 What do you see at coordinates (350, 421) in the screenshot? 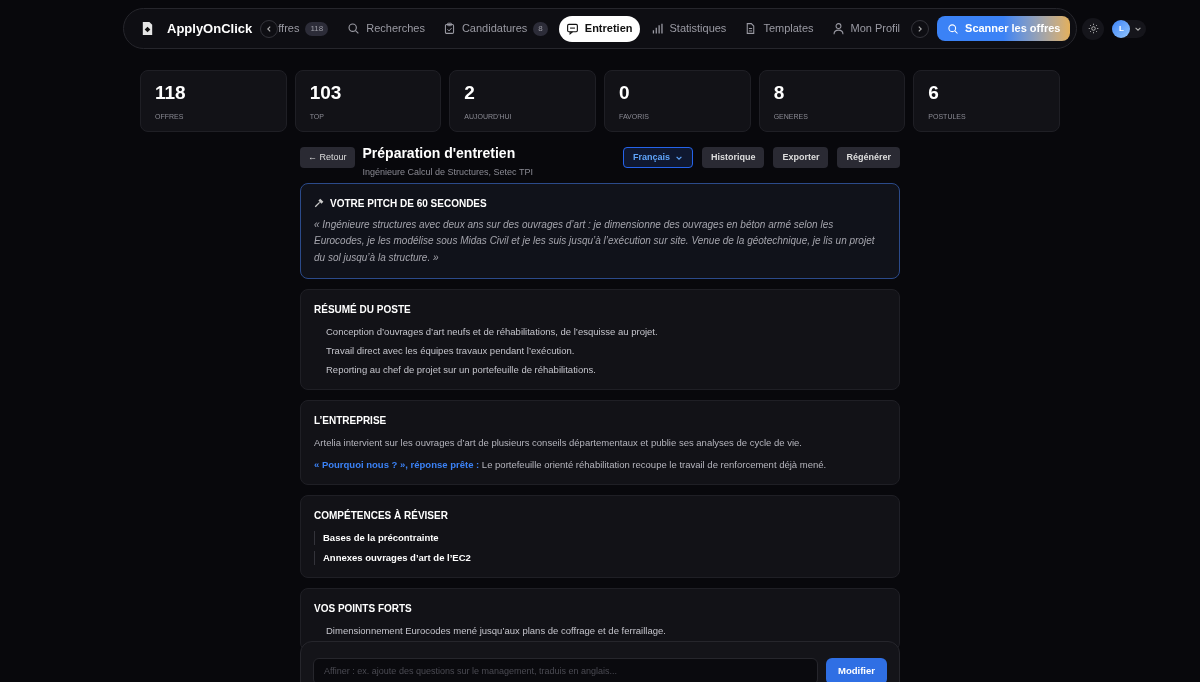
I see `section-title: L’ENTREPRISE` at bounding box center [350, 421].